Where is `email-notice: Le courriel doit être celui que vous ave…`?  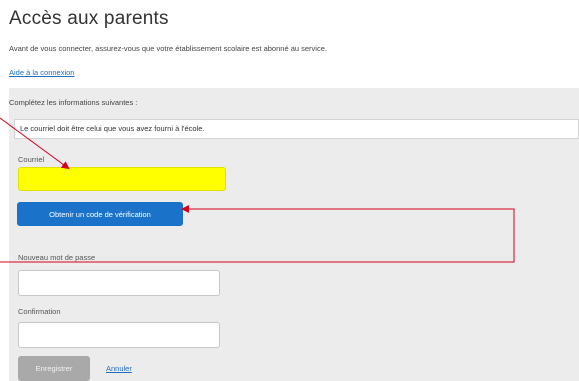 email-notice: Le courriel doit être celui que vous ave… is located at coordinates (296, 129).